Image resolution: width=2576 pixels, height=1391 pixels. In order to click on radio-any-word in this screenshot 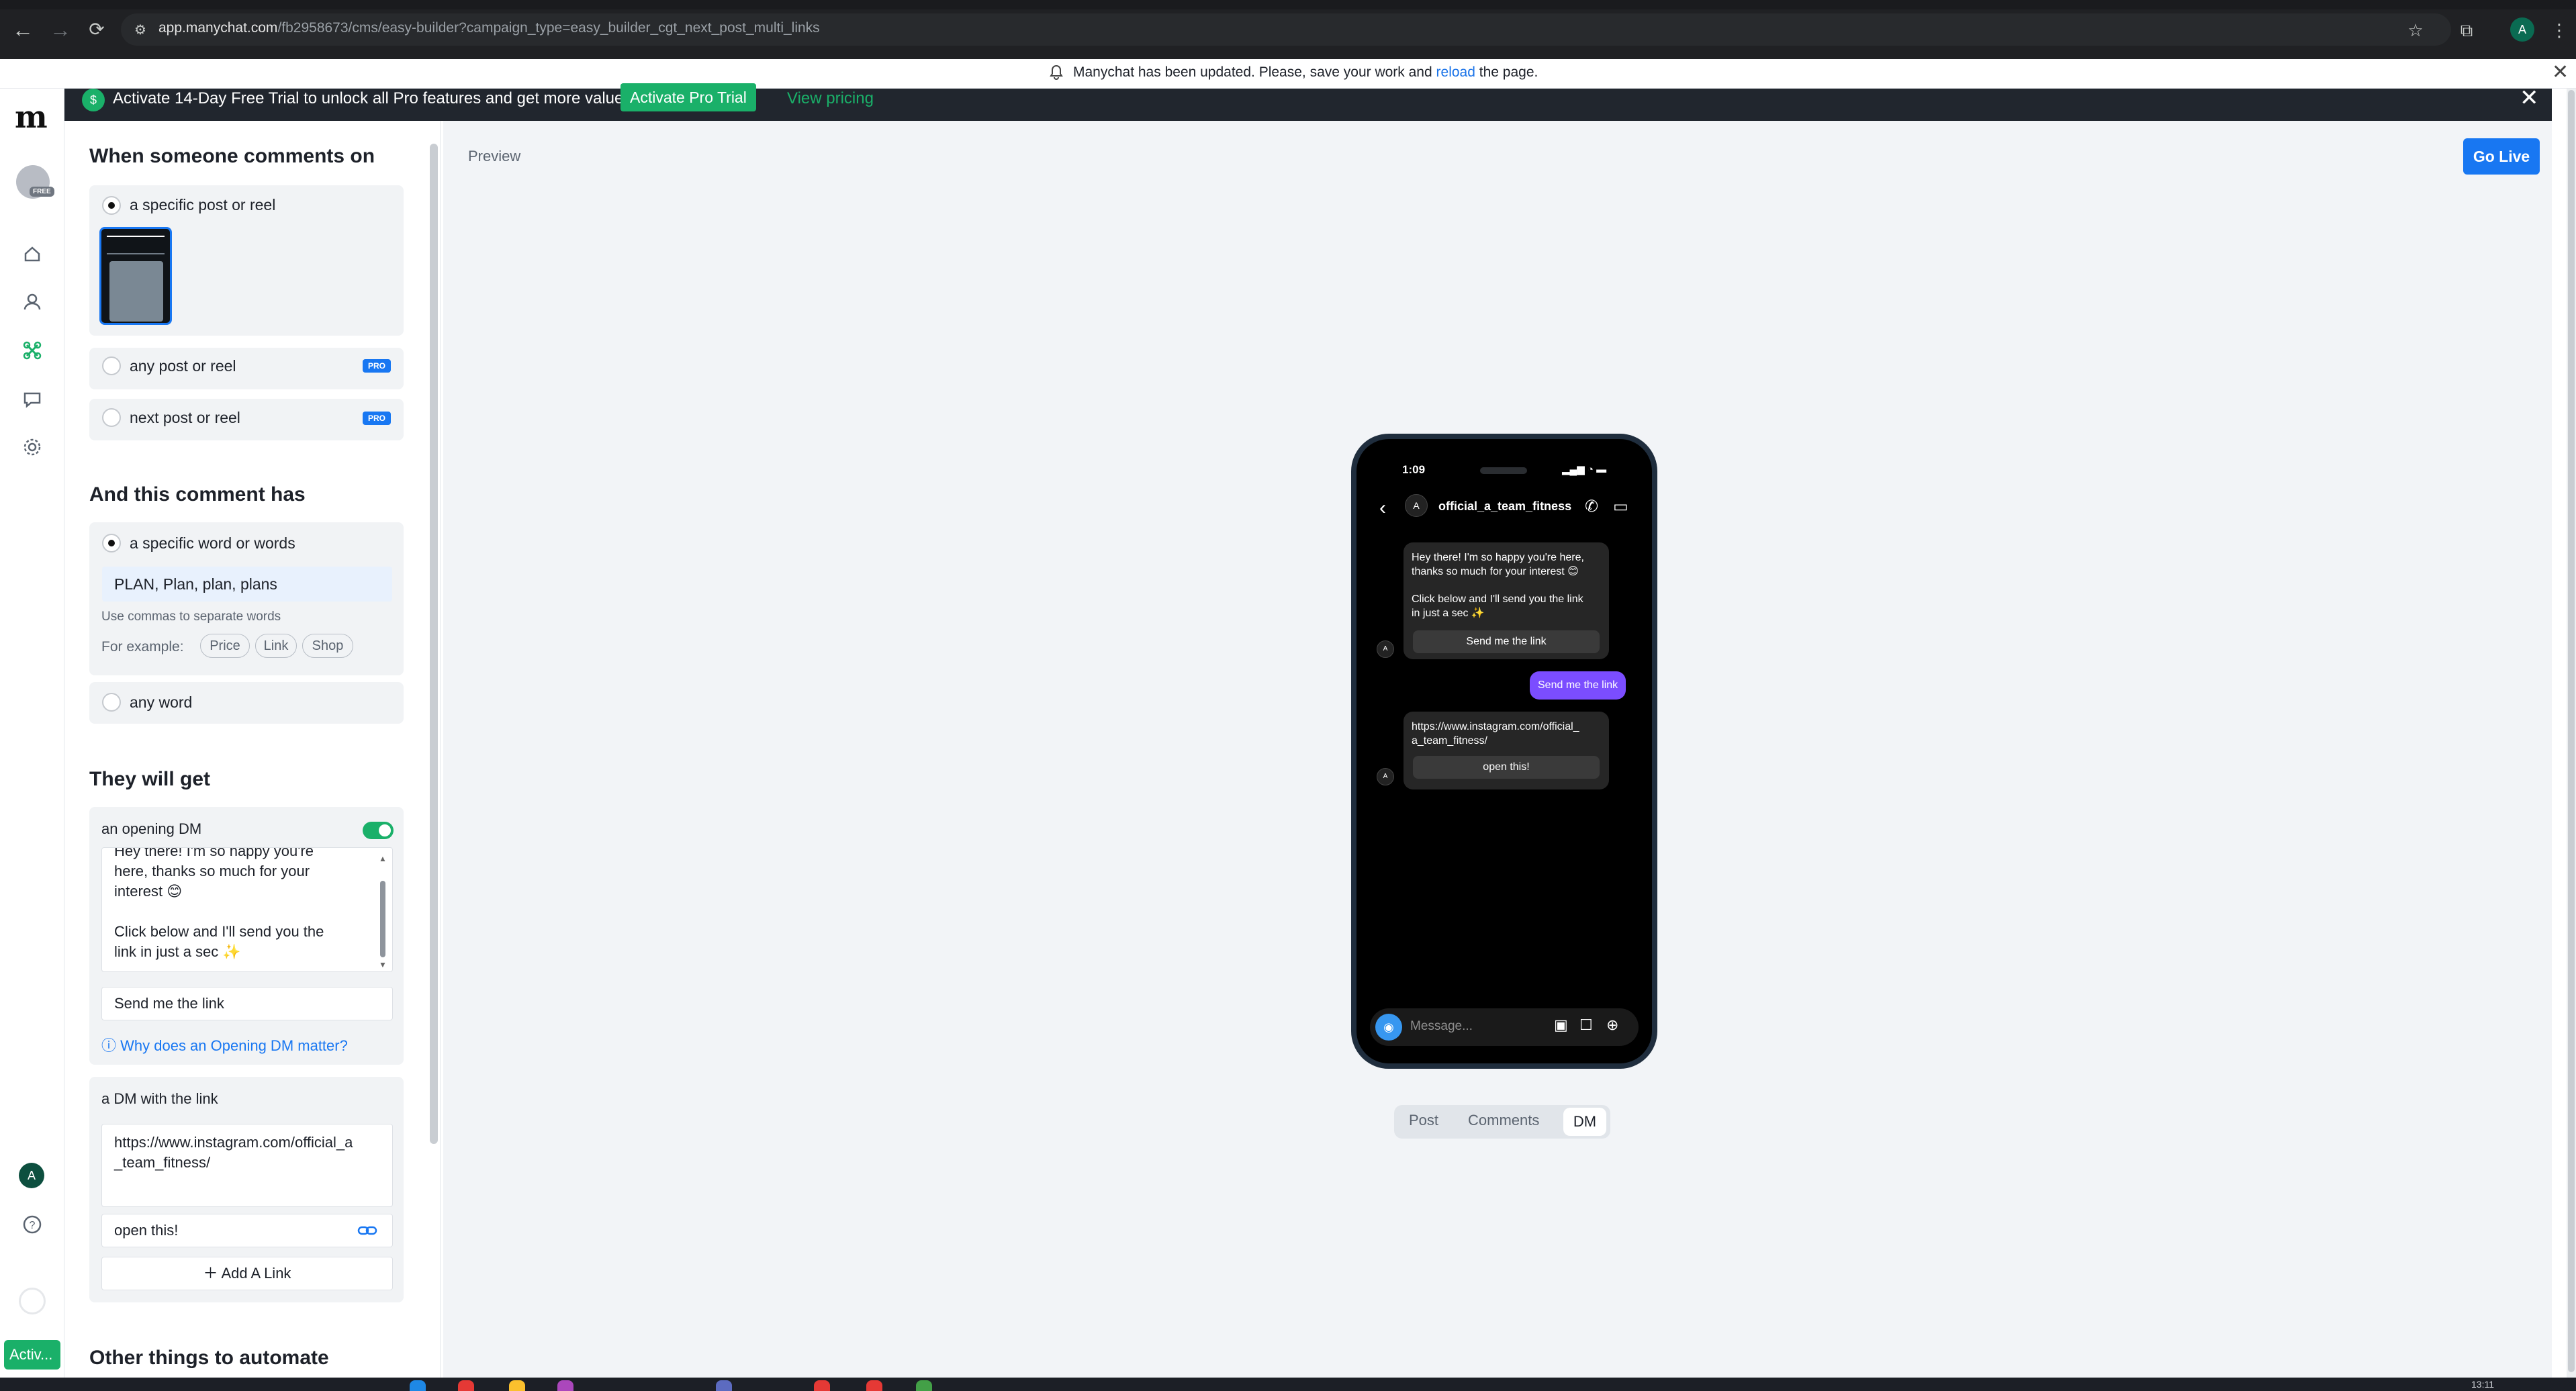, I will do `click(111, 702)`.